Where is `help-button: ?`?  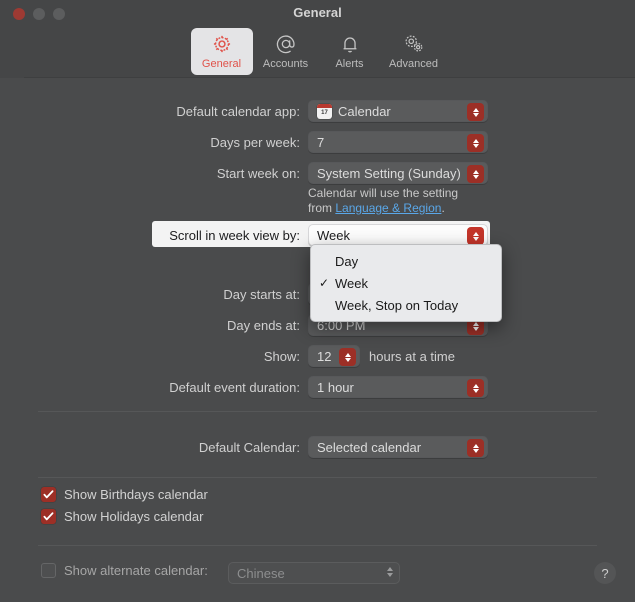
help-button: ? is located at coordinates (605, 573).